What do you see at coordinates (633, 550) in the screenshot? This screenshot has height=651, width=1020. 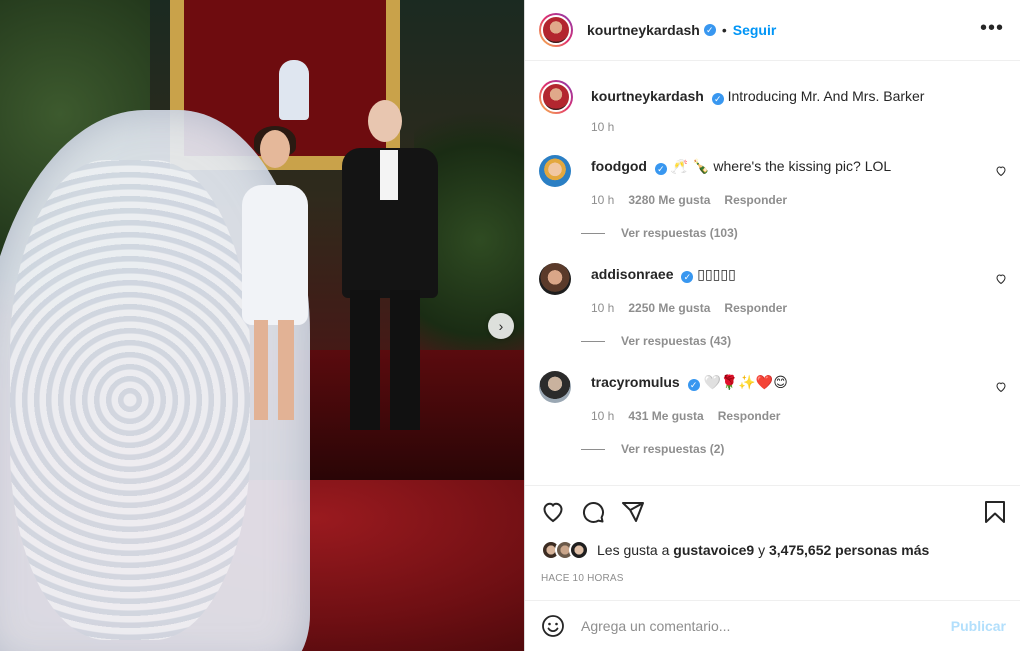 I see `likes-prefix: Les gusta a` at bounding box center [633, 550].